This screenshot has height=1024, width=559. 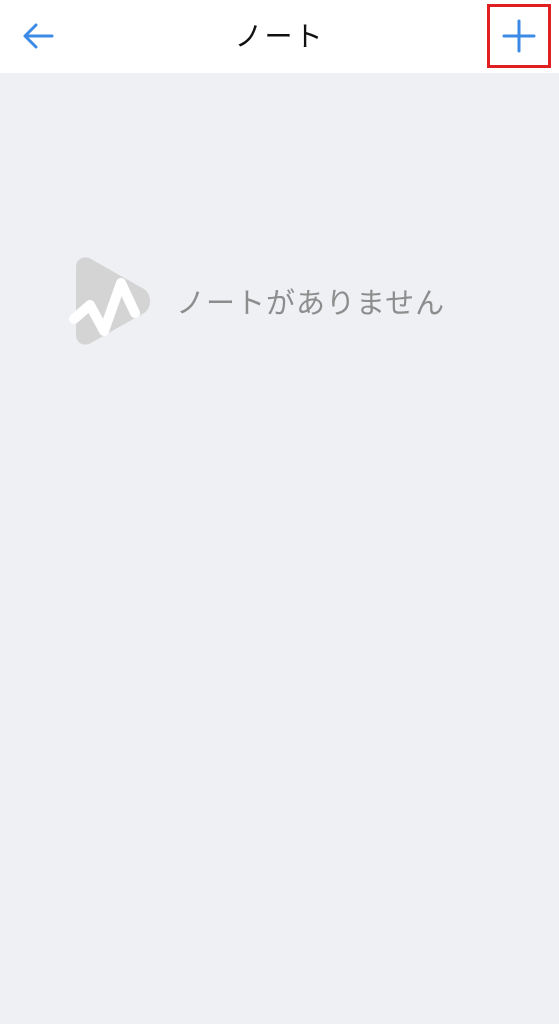 What do you see at coordinates (109, 301) in the screenshot?
I see `app-logo-icon` at bounding box center [109, 301].